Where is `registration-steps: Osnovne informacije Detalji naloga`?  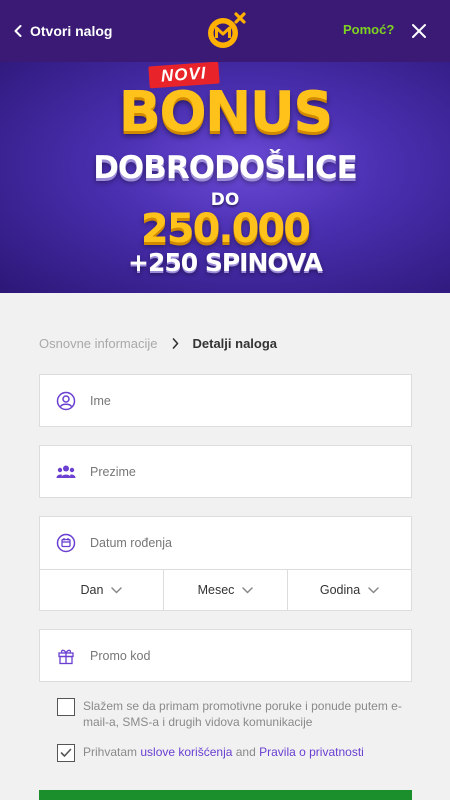
registration-steps: Osnovne informacije Detalji naloga is located at coordinates (158, 343).